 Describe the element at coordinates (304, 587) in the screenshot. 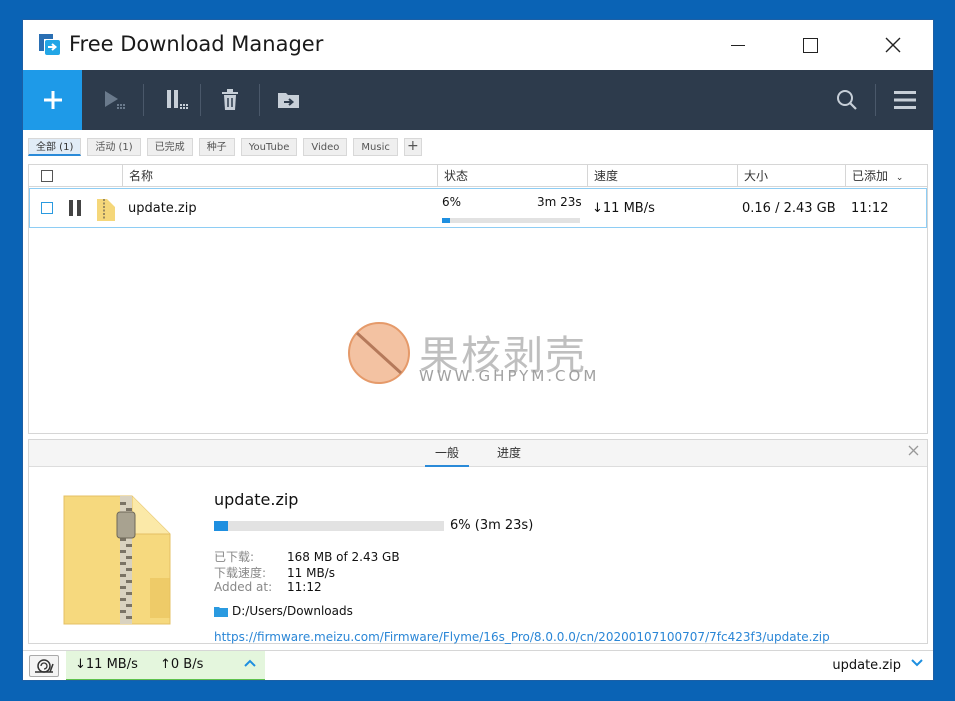

I see `added-value: 11:12` at that location.